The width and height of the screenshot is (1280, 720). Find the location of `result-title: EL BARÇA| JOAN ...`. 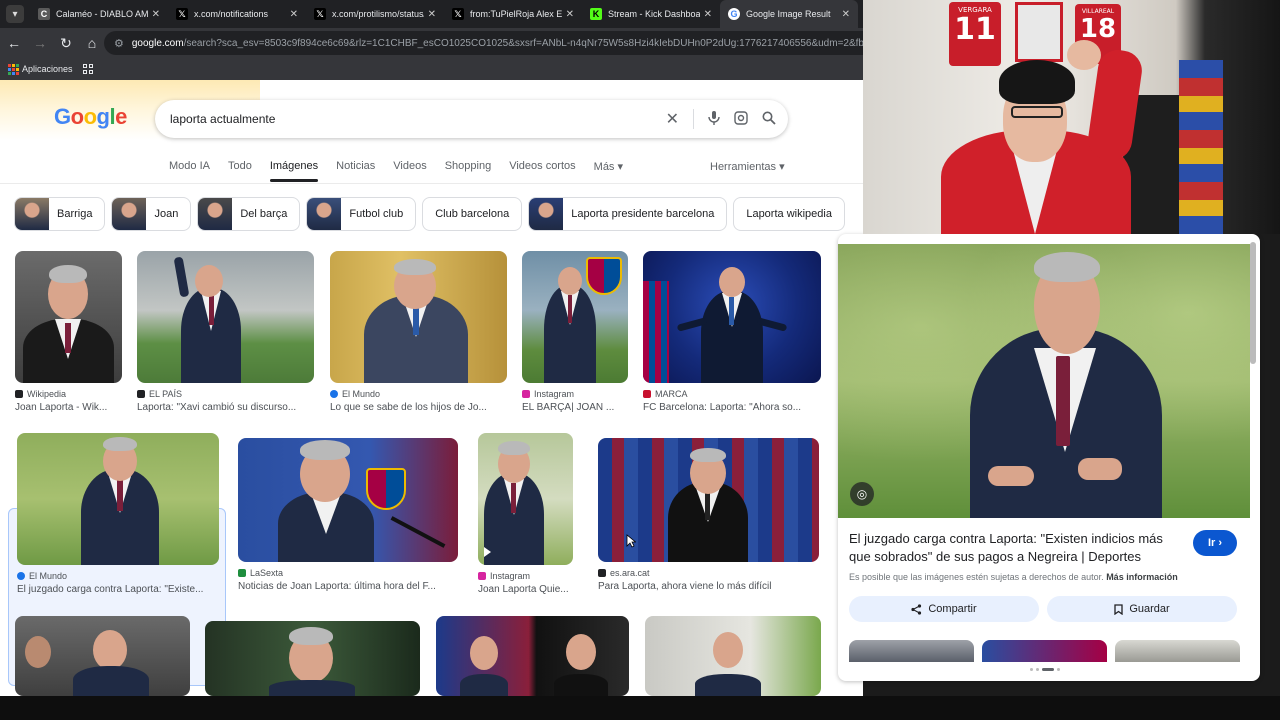

result-title: EL BARÇA| JOAN ... is located at coordinates (575, 407).